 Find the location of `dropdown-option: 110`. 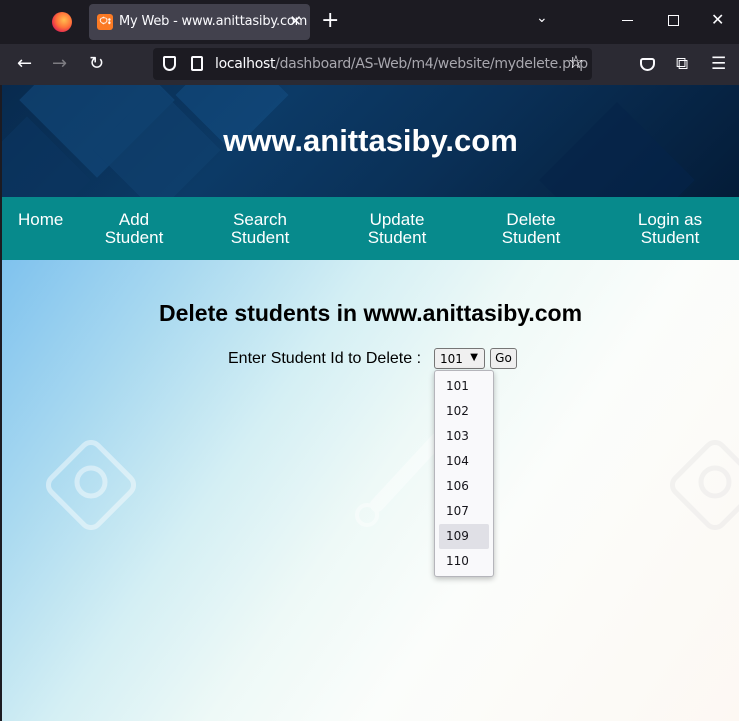

dropdown-option: 110 is located at coordinates (464, 561).